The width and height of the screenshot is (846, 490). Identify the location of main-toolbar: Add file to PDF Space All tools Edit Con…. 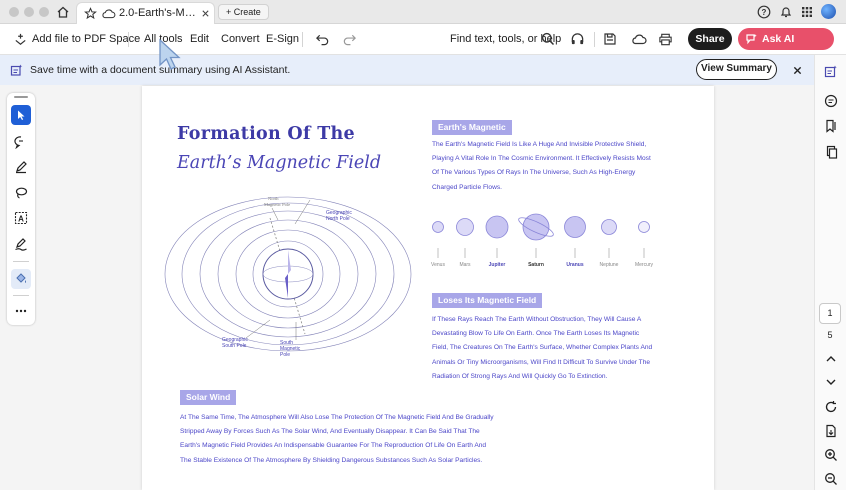
(423, 45).